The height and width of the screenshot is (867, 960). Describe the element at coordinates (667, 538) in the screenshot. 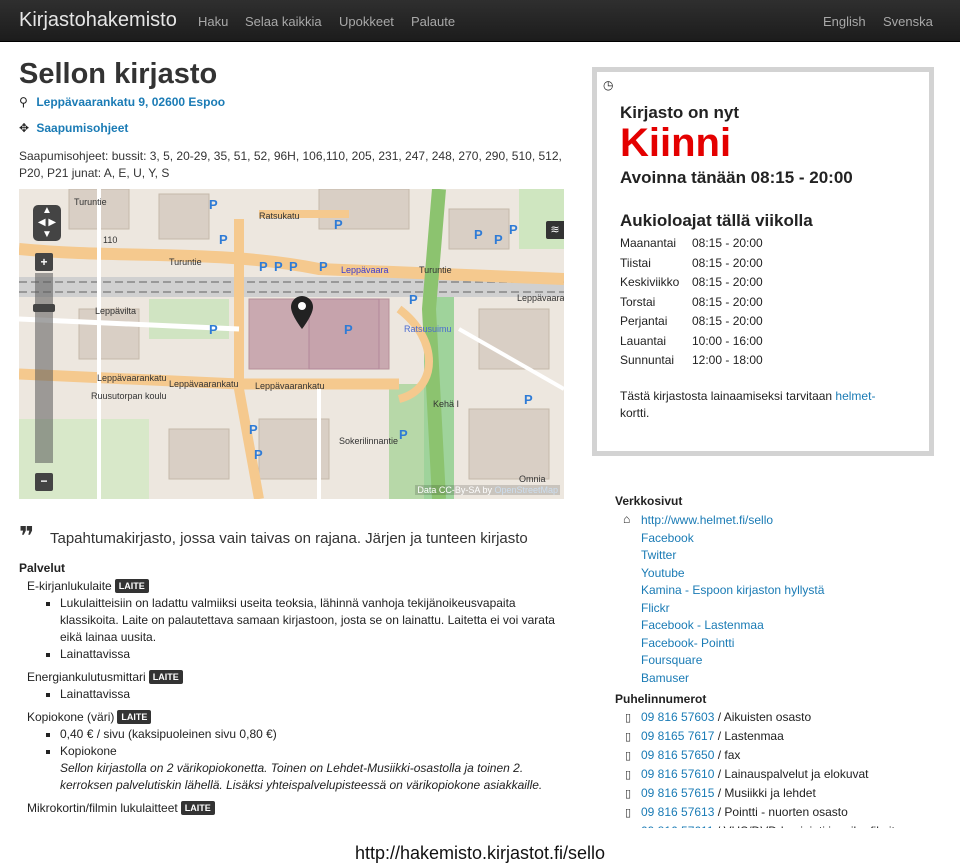

I see `website-link: Facebook` at that location.